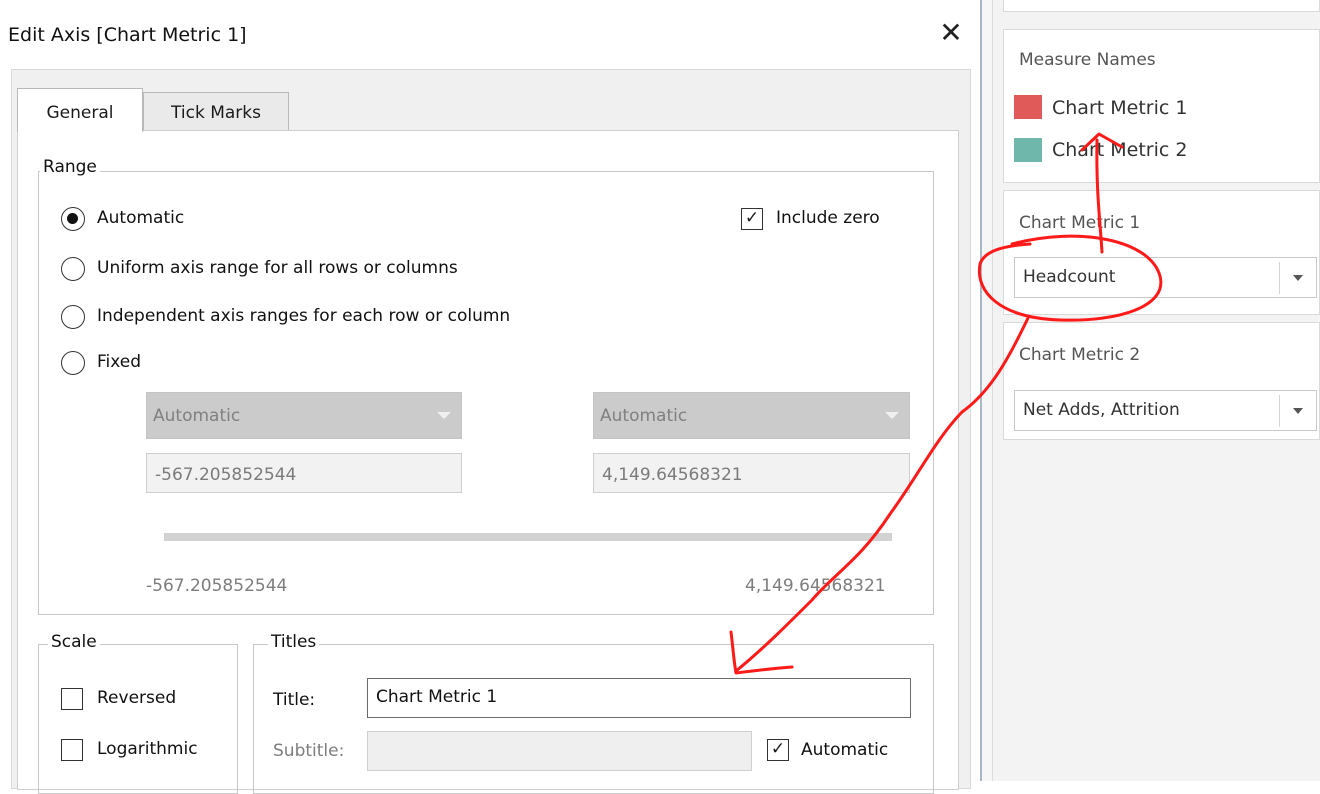 The image size is (1320, 794). I want to click on param-title-metric-1: Chart Metric 1, so click(1080, 223).